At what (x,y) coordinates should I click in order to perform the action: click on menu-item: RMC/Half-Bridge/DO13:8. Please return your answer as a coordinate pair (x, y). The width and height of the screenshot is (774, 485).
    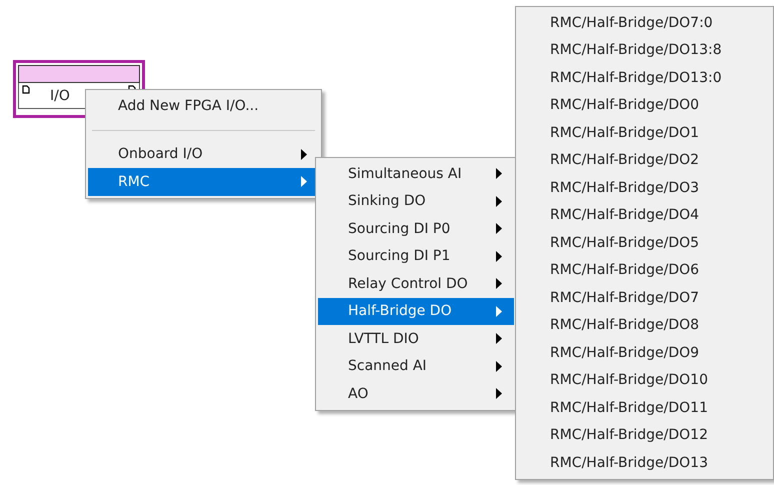
    Looking at the image, I should click on (644, 50).